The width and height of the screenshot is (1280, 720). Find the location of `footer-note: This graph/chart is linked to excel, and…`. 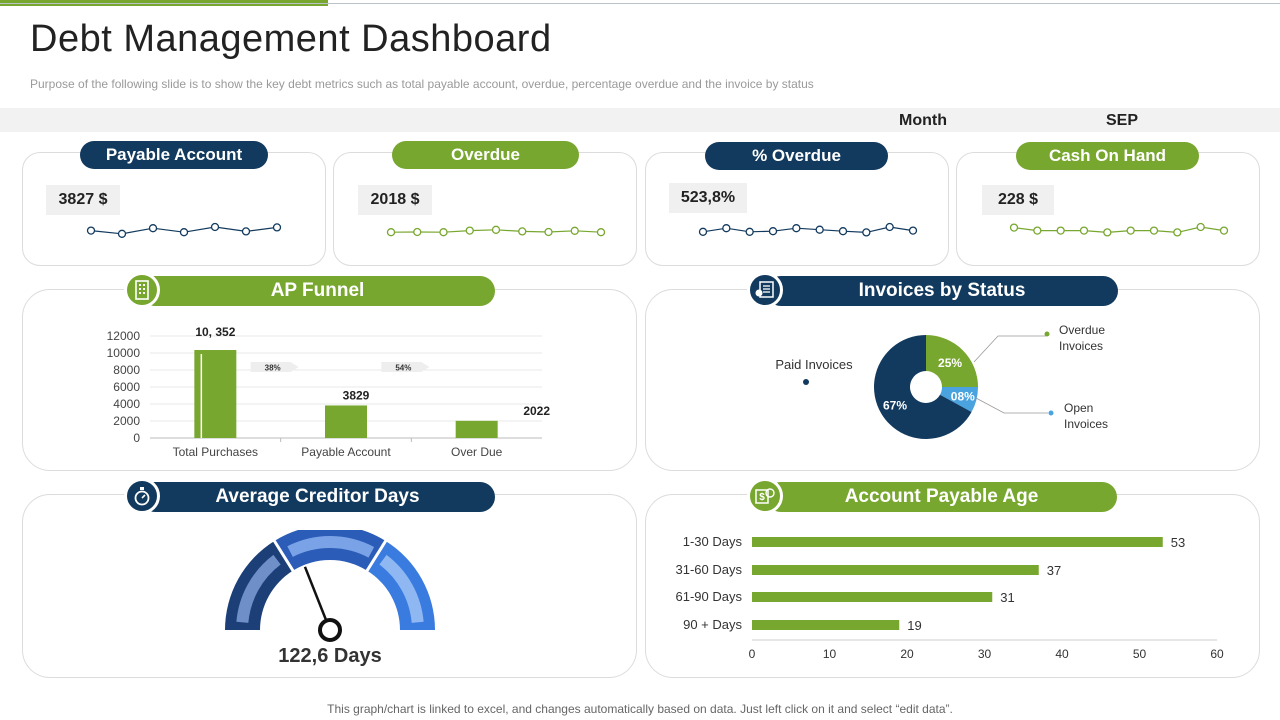

footer-note: This graph/chart is linked to excel, and… is located at coordinates (640, 709).